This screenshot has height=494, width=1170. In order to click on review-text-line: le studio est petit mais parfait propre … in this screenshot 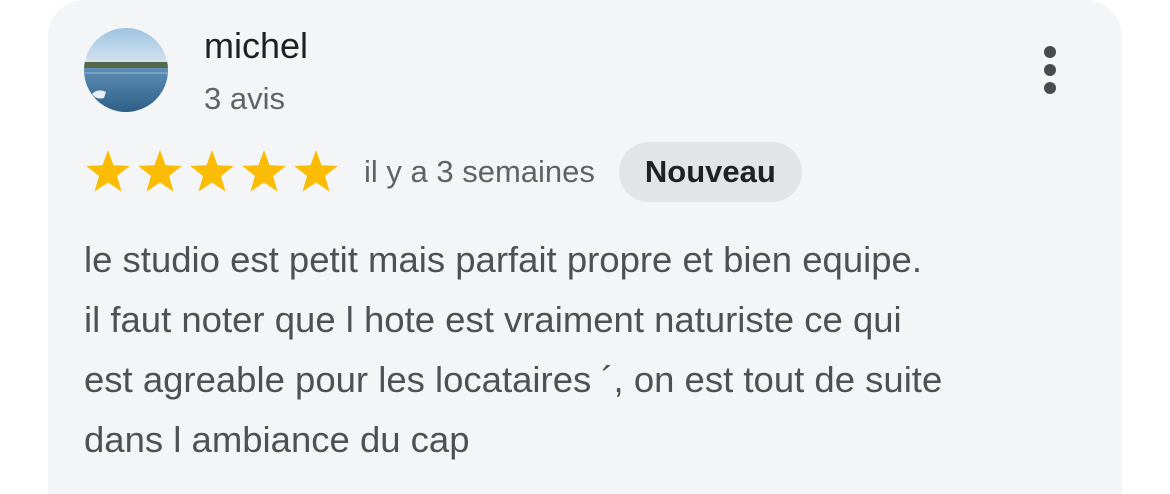, I will do `click(503, 259)`.